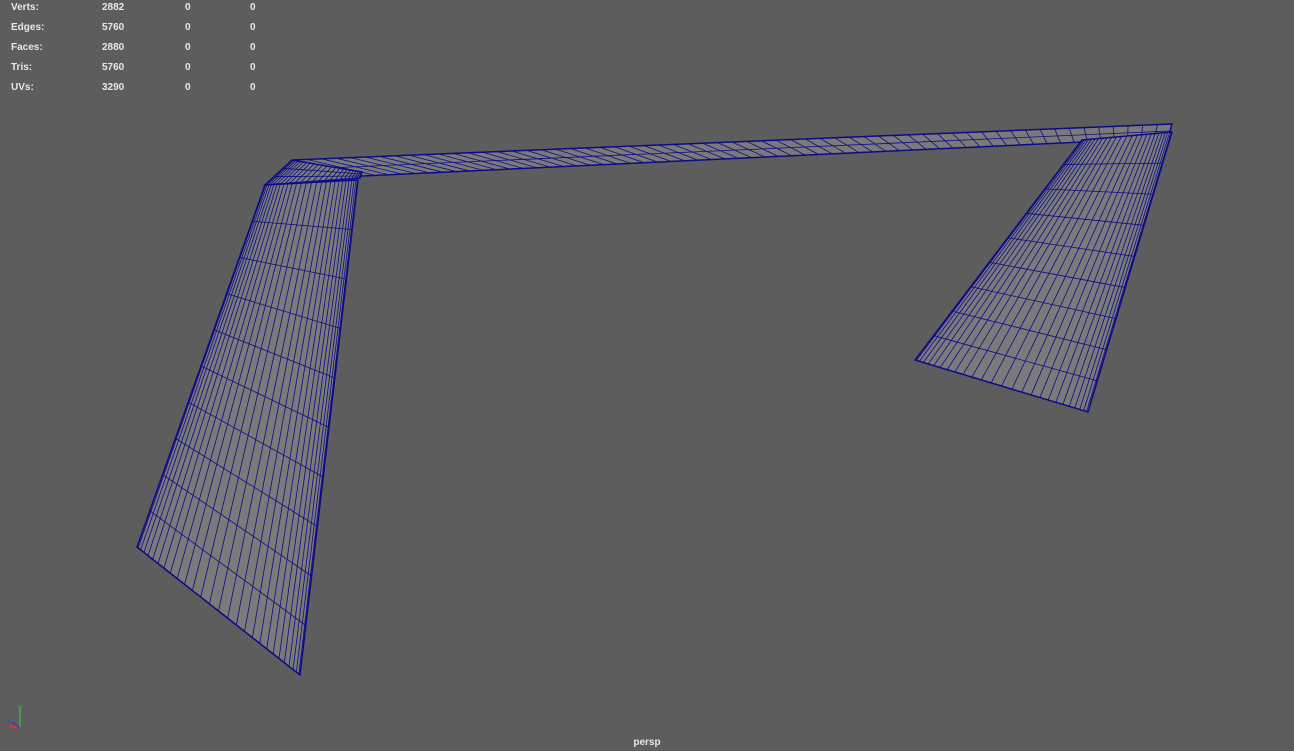 Image resolution: width=1294 pixels, height=751 pixels. Describe the element at coordinates (20, 707) in the screenshot. I see `axis-y-label: y` at that location.